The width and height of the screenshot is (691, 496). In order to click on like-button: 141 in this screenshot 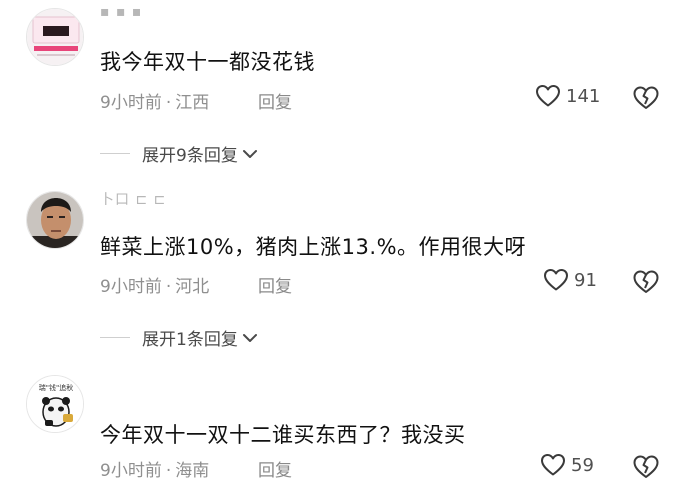, I will do `click(567, 96)`.